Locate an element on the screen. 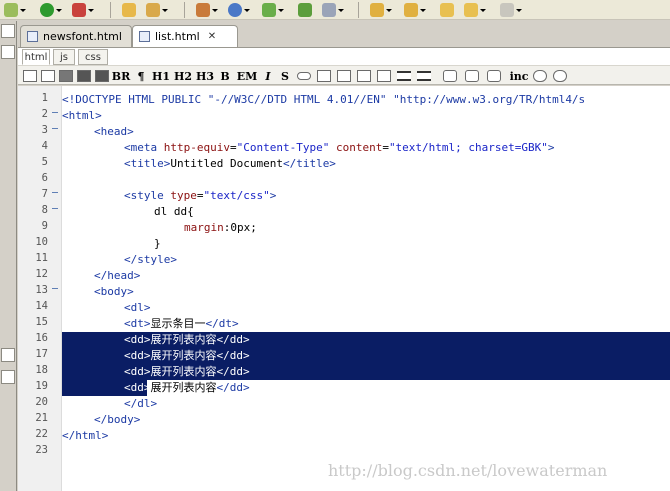 This screenshot has height=491, width=670. frame-icon is located at coordinates (48, 76).